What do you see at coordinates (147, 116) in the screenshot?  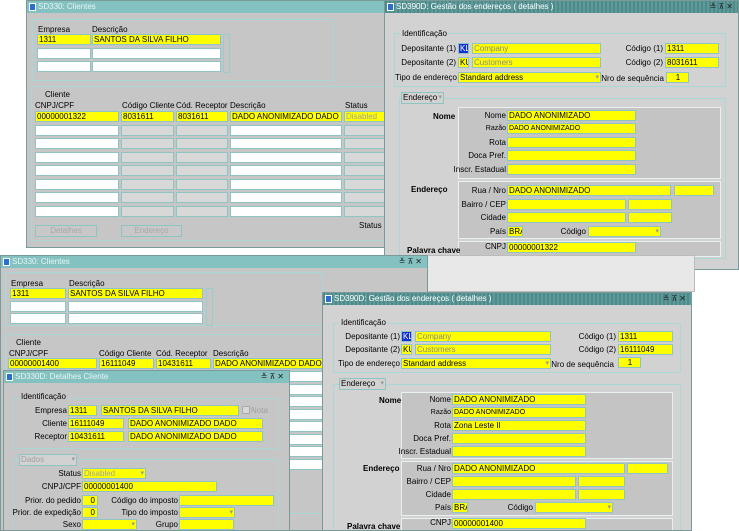 I see `codigo-cliente-cell: 8031611` at bounding box center [147, 116].